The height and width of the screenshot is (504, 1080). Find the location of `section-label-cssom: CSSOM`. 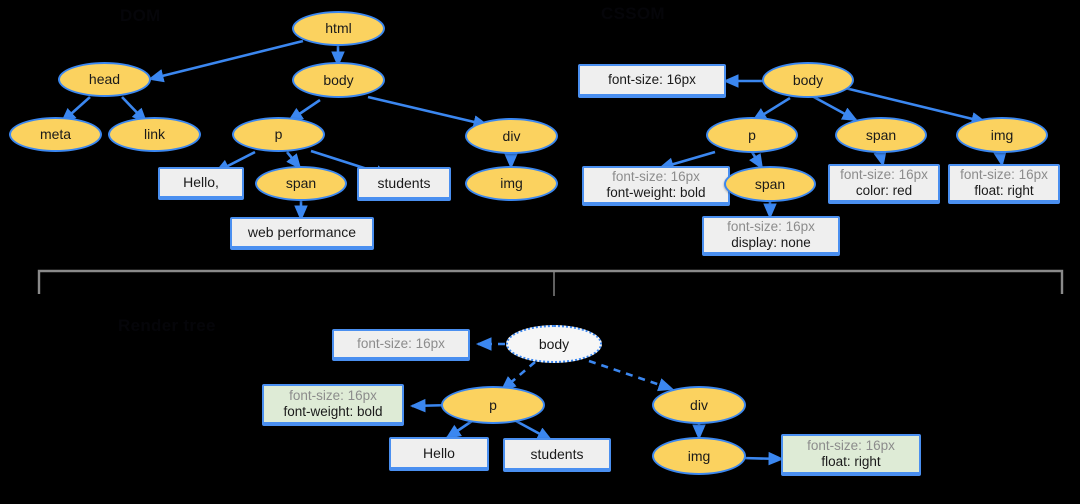

section-label-cssom: CSSOM is located at coordinates (633, 13).